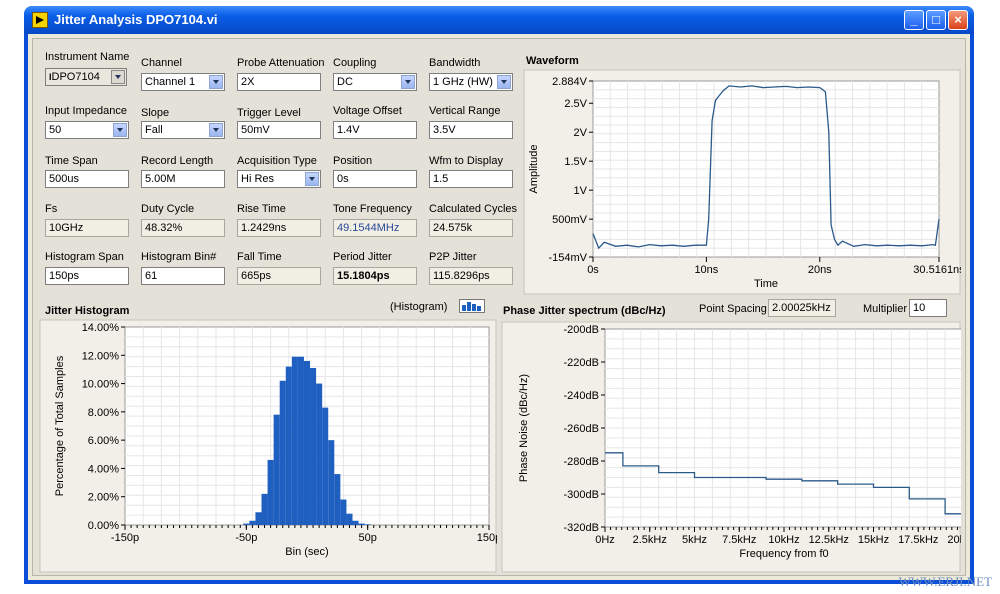  I want to click on coupling-label: Coupling, so click(355, 63).